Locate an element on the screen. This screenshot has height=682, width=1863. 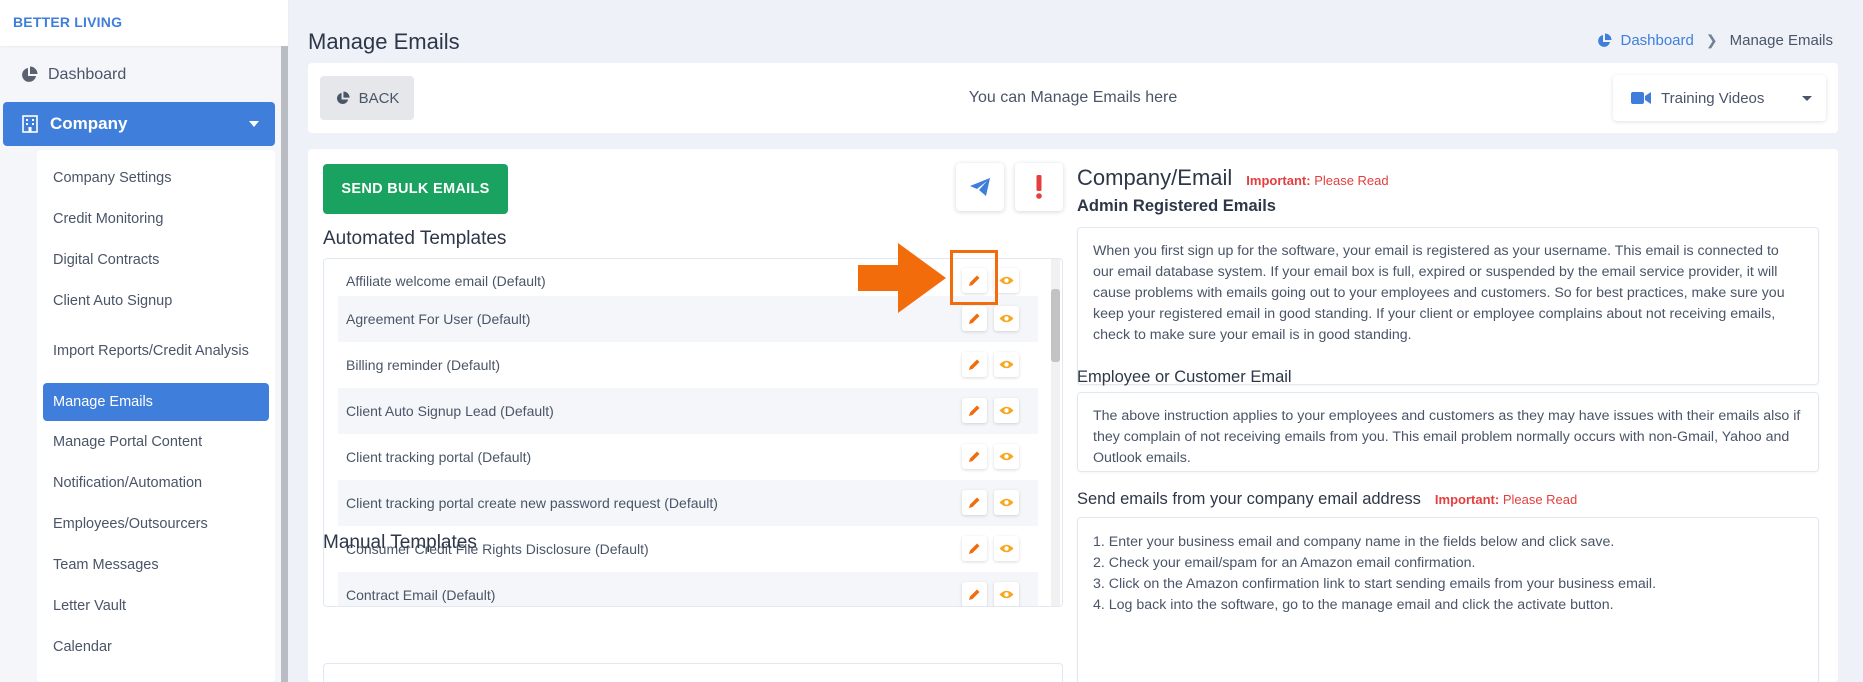
sidebar-item-company: Company is located at coordinates (139, 124).